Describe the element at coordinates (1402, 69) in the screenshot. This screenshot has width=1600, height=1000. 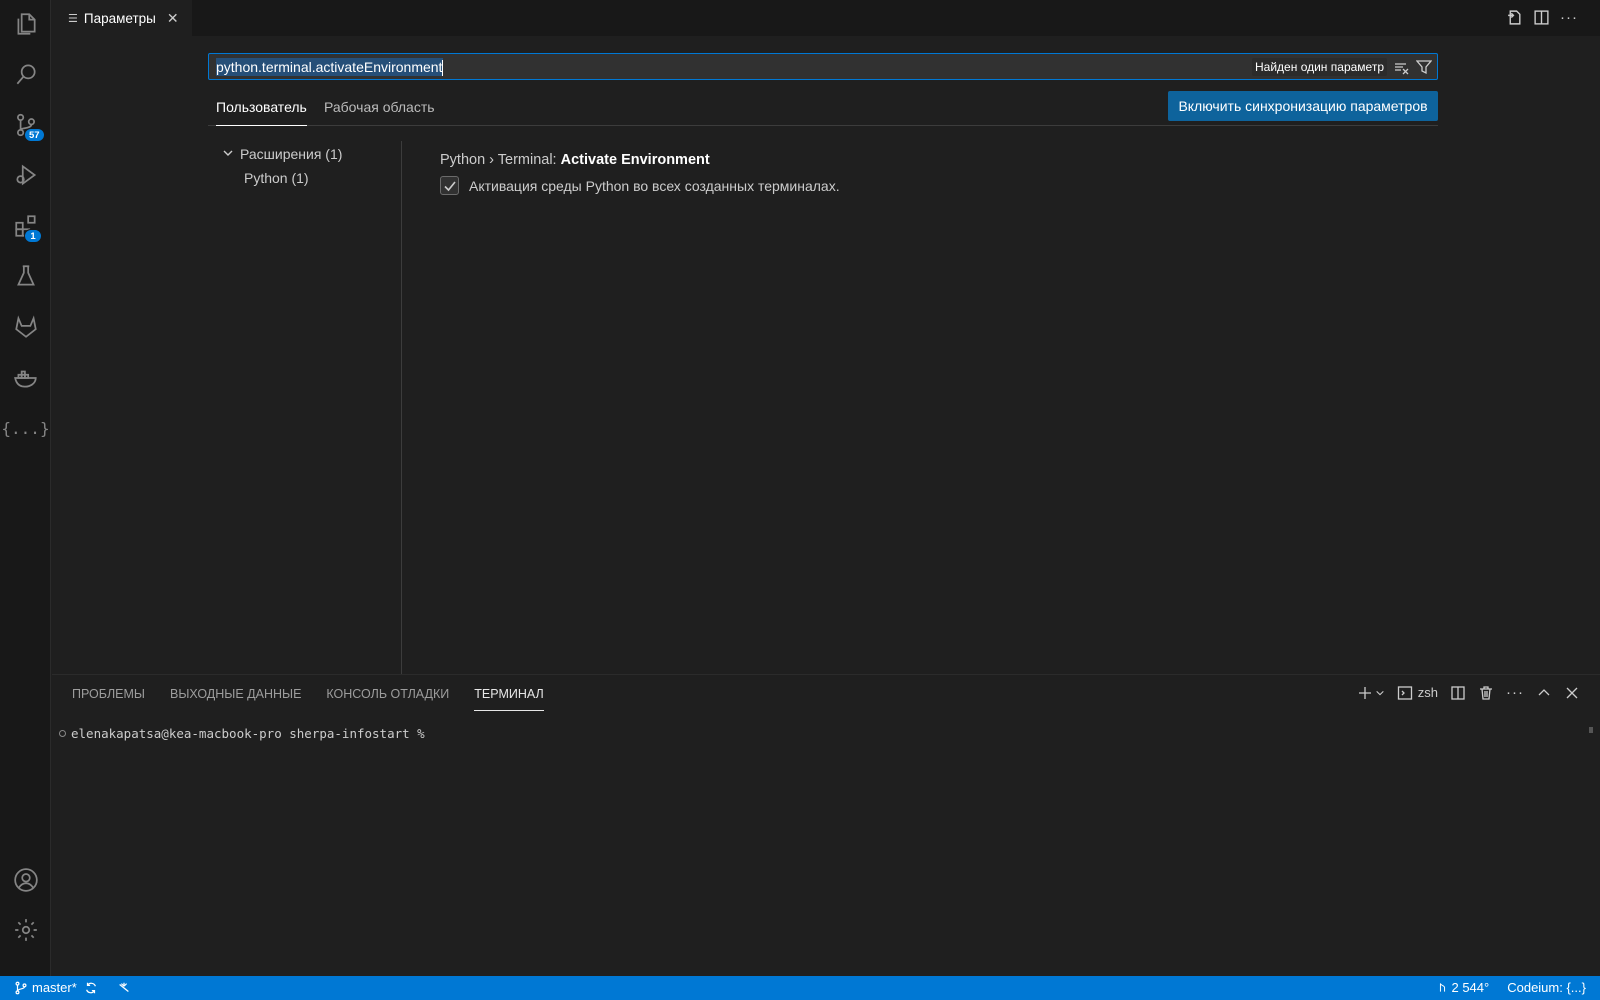
I see `clear-filter-icon` at that location.